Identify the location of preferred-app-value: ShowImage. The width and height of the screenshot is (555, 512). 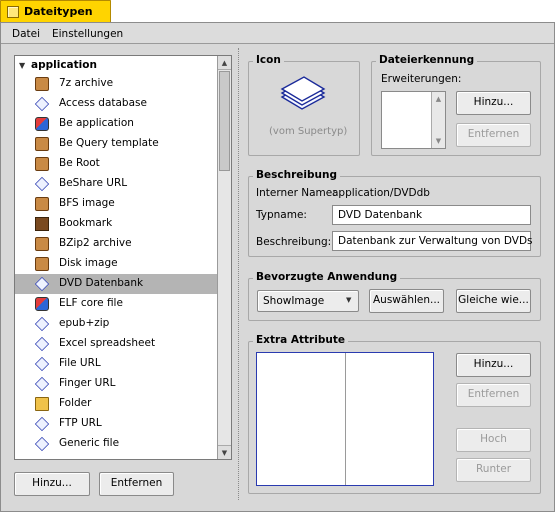
(294, 301).